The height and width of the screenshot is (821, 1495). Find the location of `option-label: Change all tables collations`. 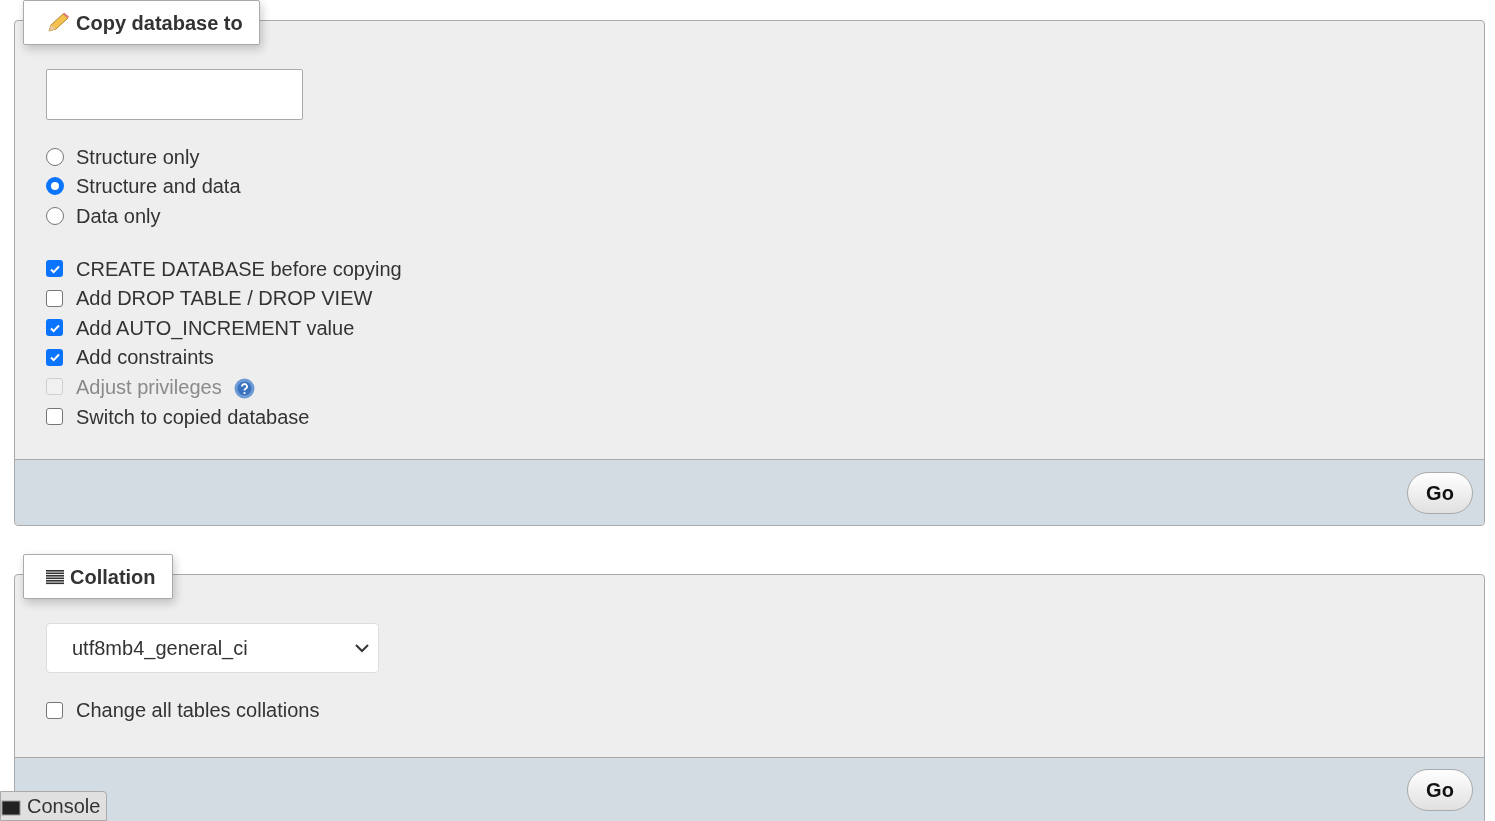

option-label: Change all tables collations is located at coordinates (198, 711).